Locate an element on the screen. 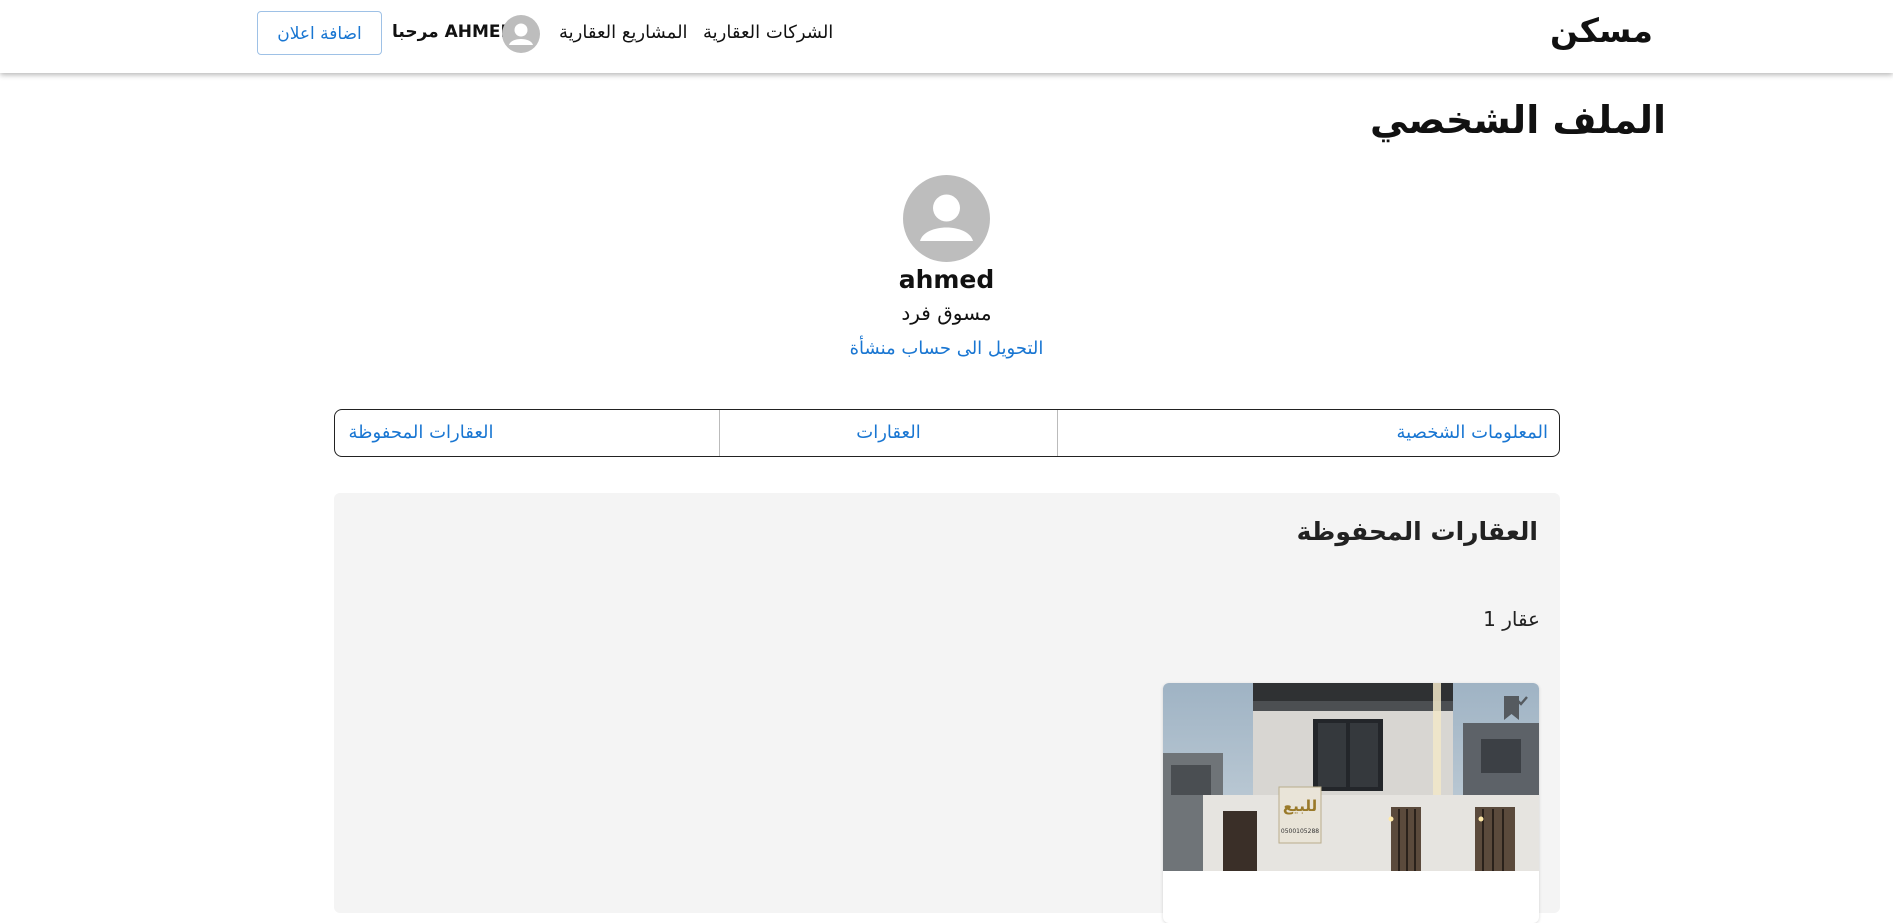 This screenshot has height=923, width=1893. bookmark-saved-icon is located at coordinates (1514, 708).